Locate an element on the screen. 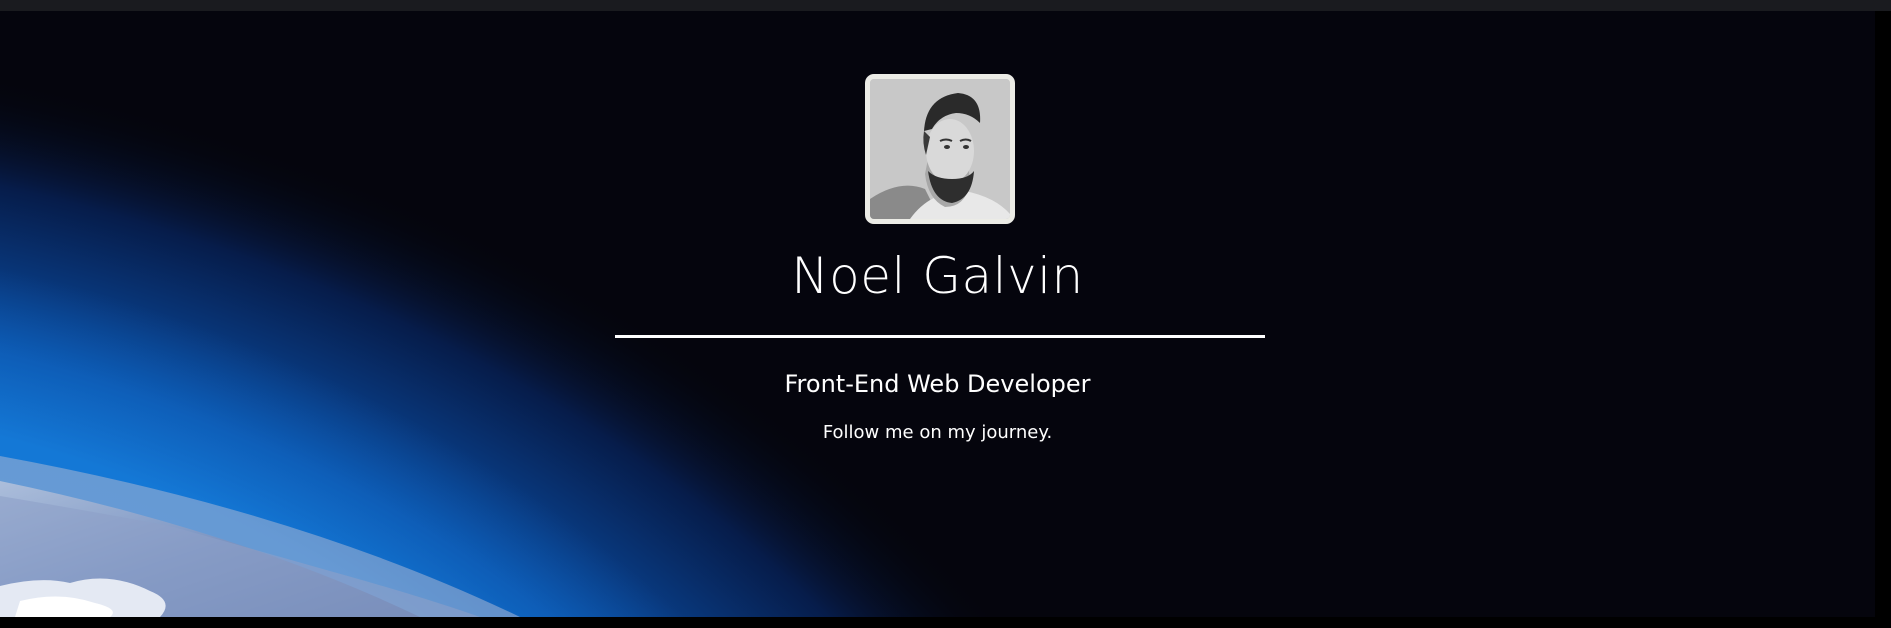 Image resolution: width=1891 pixels, height=628 pixels. profile-name: Noel Galvin is located at coordinates (937, 276).